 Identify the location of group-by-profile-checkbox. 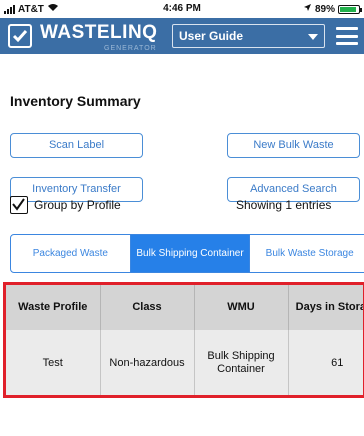
(19, 205).